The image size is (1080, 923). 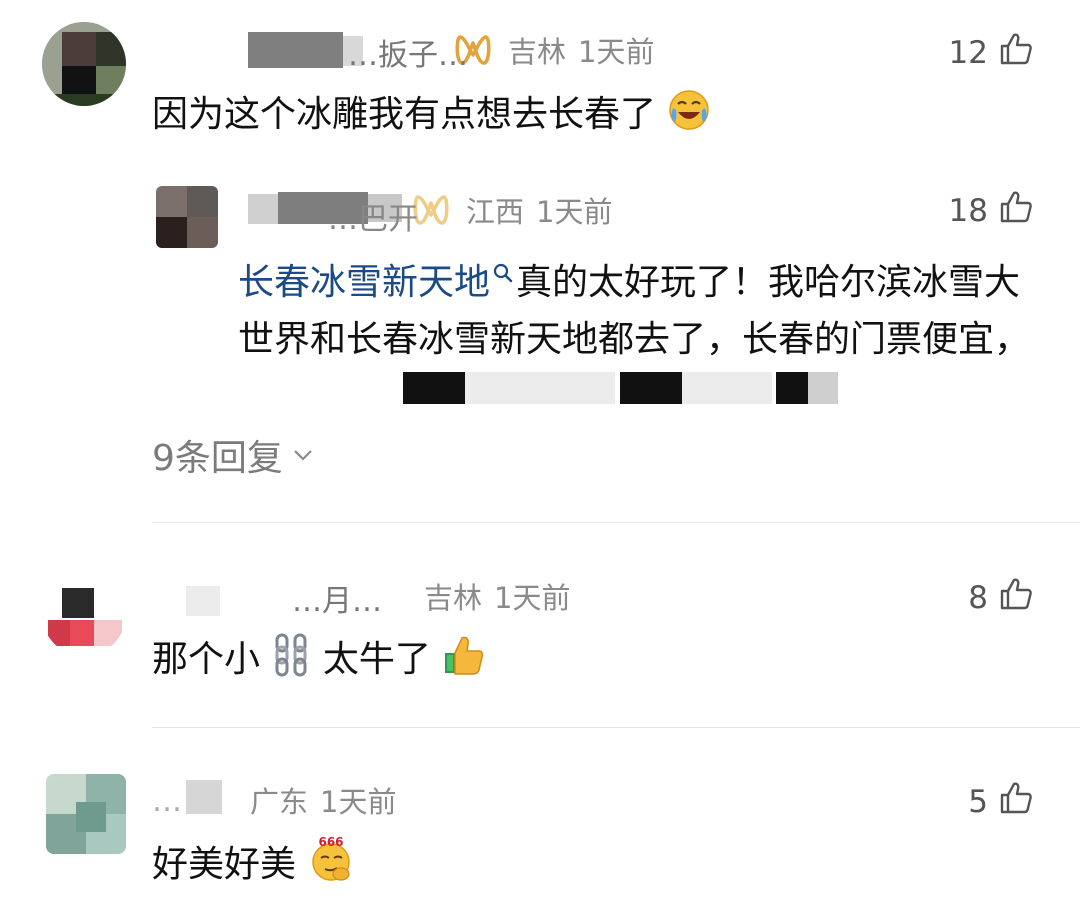 What do you see at coordinates (503, 263) in the screenshot?
I see `search-icon` at bounding box center [503, 263].